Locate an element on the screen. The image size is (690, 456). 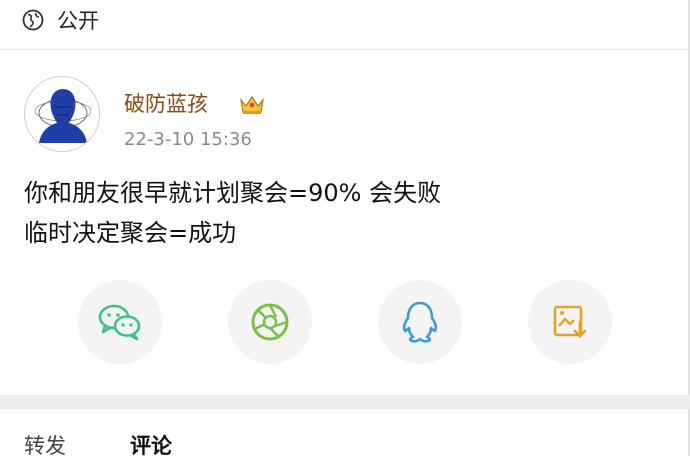
tab-comment: 评论 is located at coordinates (151, 444).